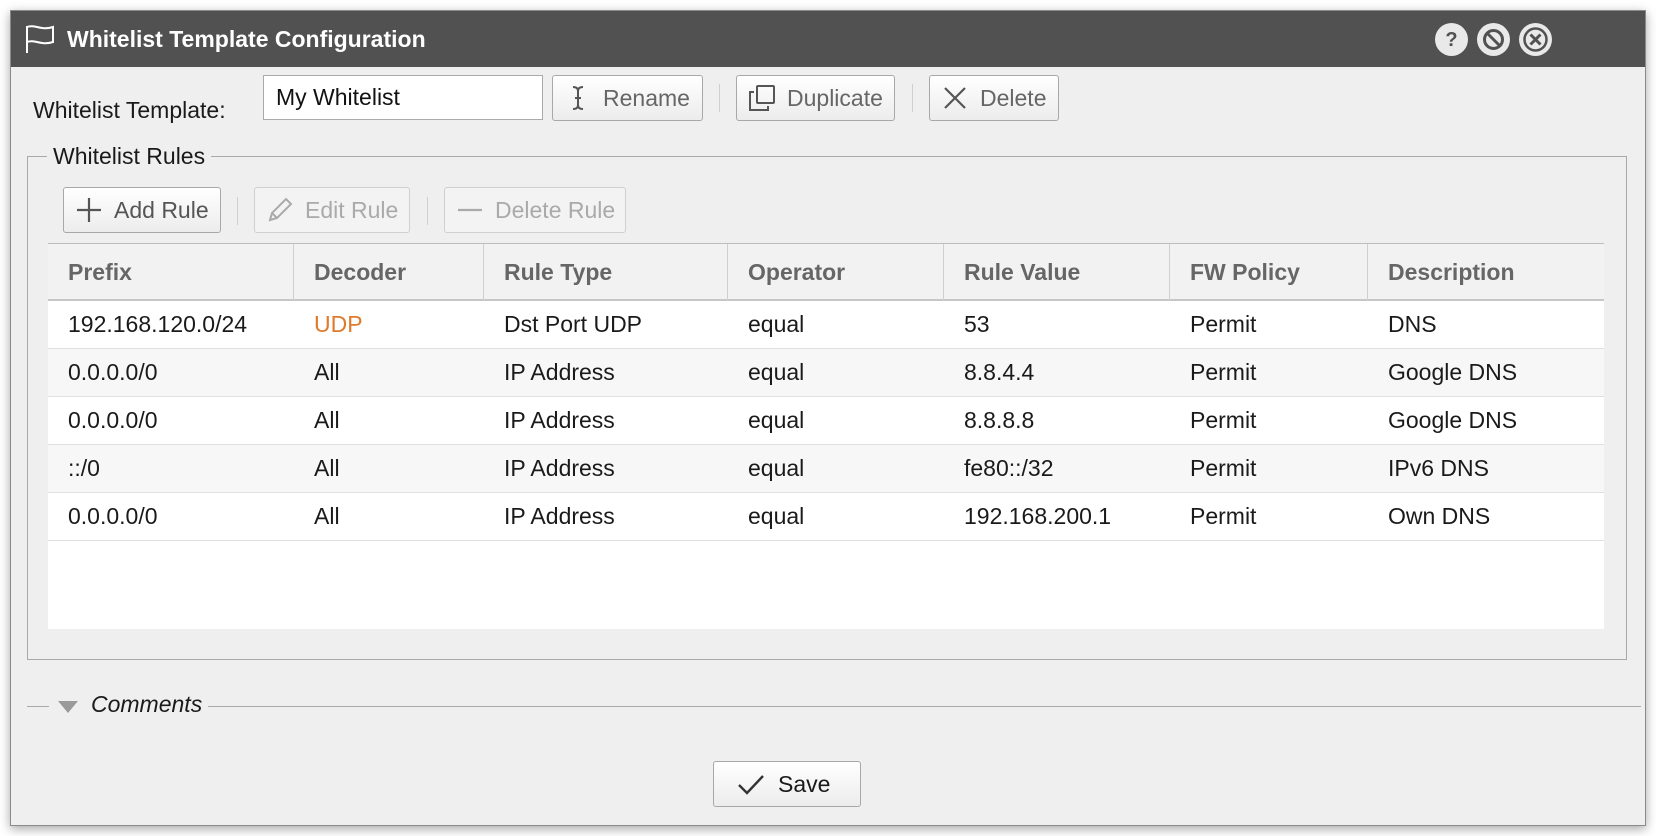 This screenshot has width=1656, height=836. What do you see at coordinates (1013, 97) in the screenshot?
I see `delete-label: Delete` at bounding box center [1013, 97].